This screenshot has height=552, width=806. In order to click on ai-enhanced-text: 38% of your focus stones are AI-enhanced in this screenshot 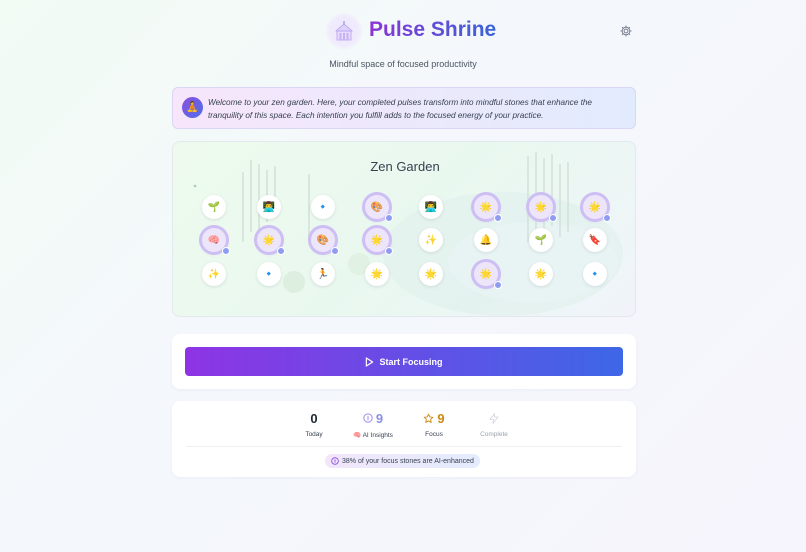, I will do `click(408, 461)`.